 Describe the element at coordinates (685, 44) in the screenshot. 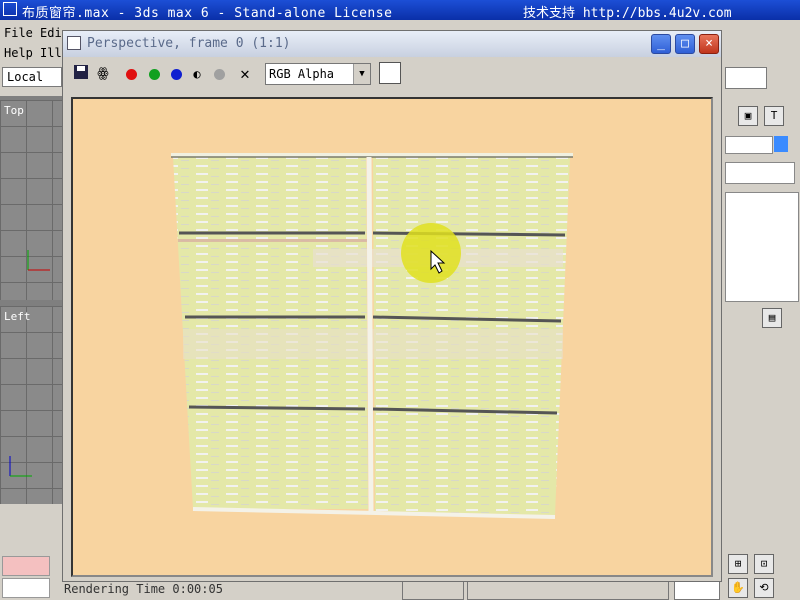

I see `maximize-button: □` at that location.